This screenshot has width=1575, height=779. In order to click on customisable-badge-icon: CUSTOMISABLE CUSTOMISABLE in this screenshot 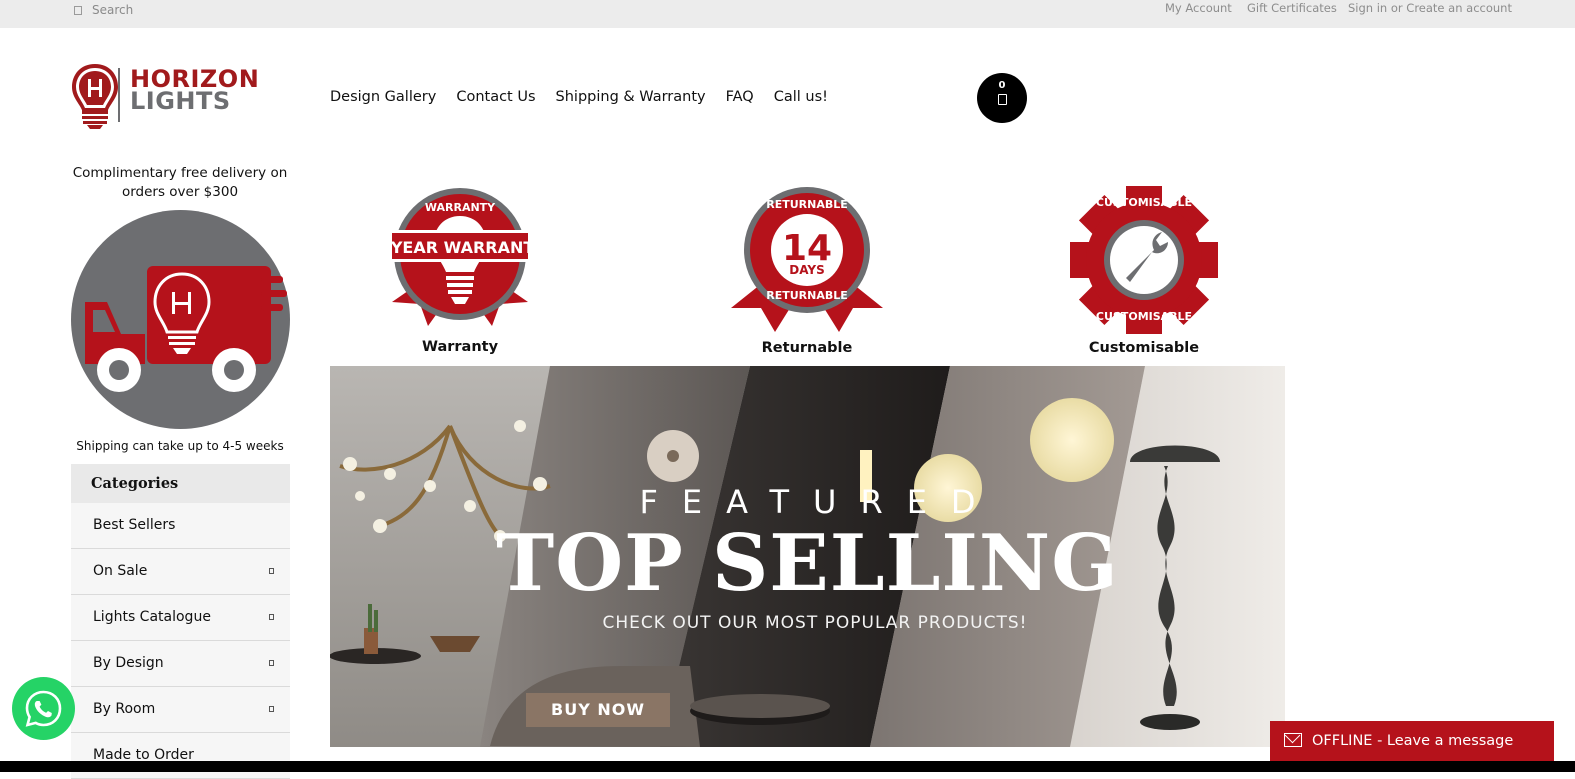, I will do `click(1144, 260)`.